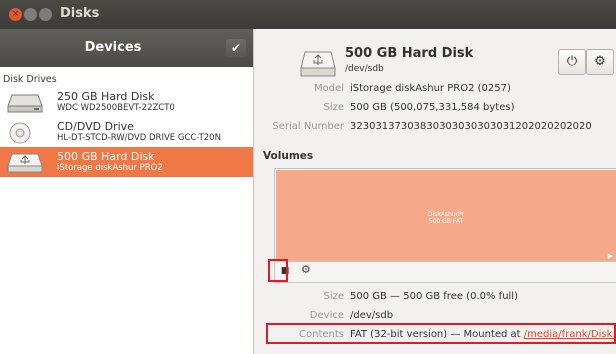  I want to click on partition-size: 500 GB FAT, so click(446, 221).